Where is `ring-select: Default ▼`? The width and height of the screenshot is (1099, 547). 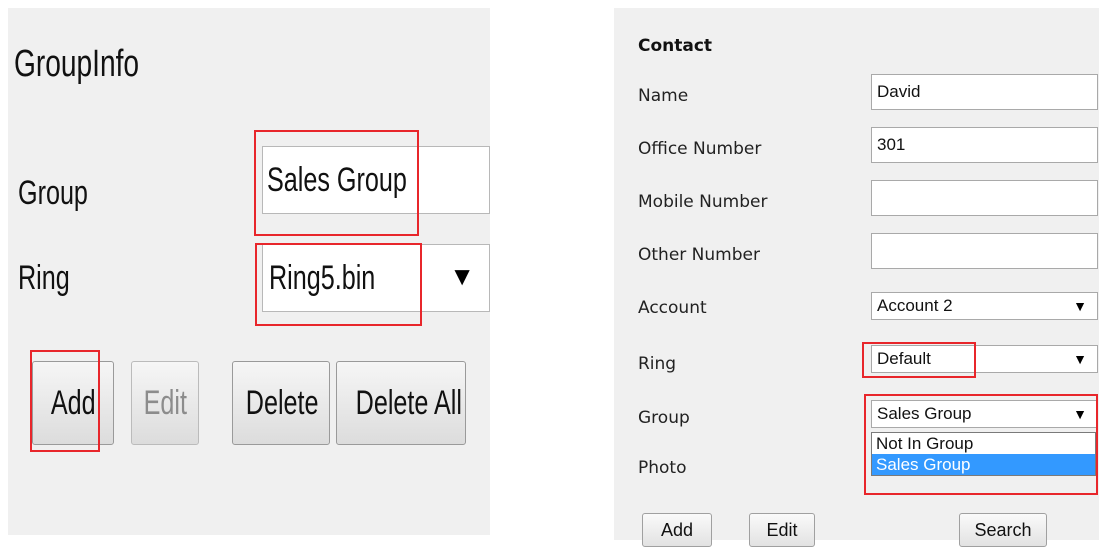 ring-select: Default ▼ is located at coordinates (984, 359).